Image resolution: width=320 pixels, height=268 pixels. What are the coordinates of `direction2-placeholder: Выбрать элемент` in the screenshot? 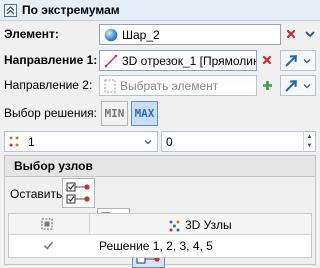 It's located at (169, 85).